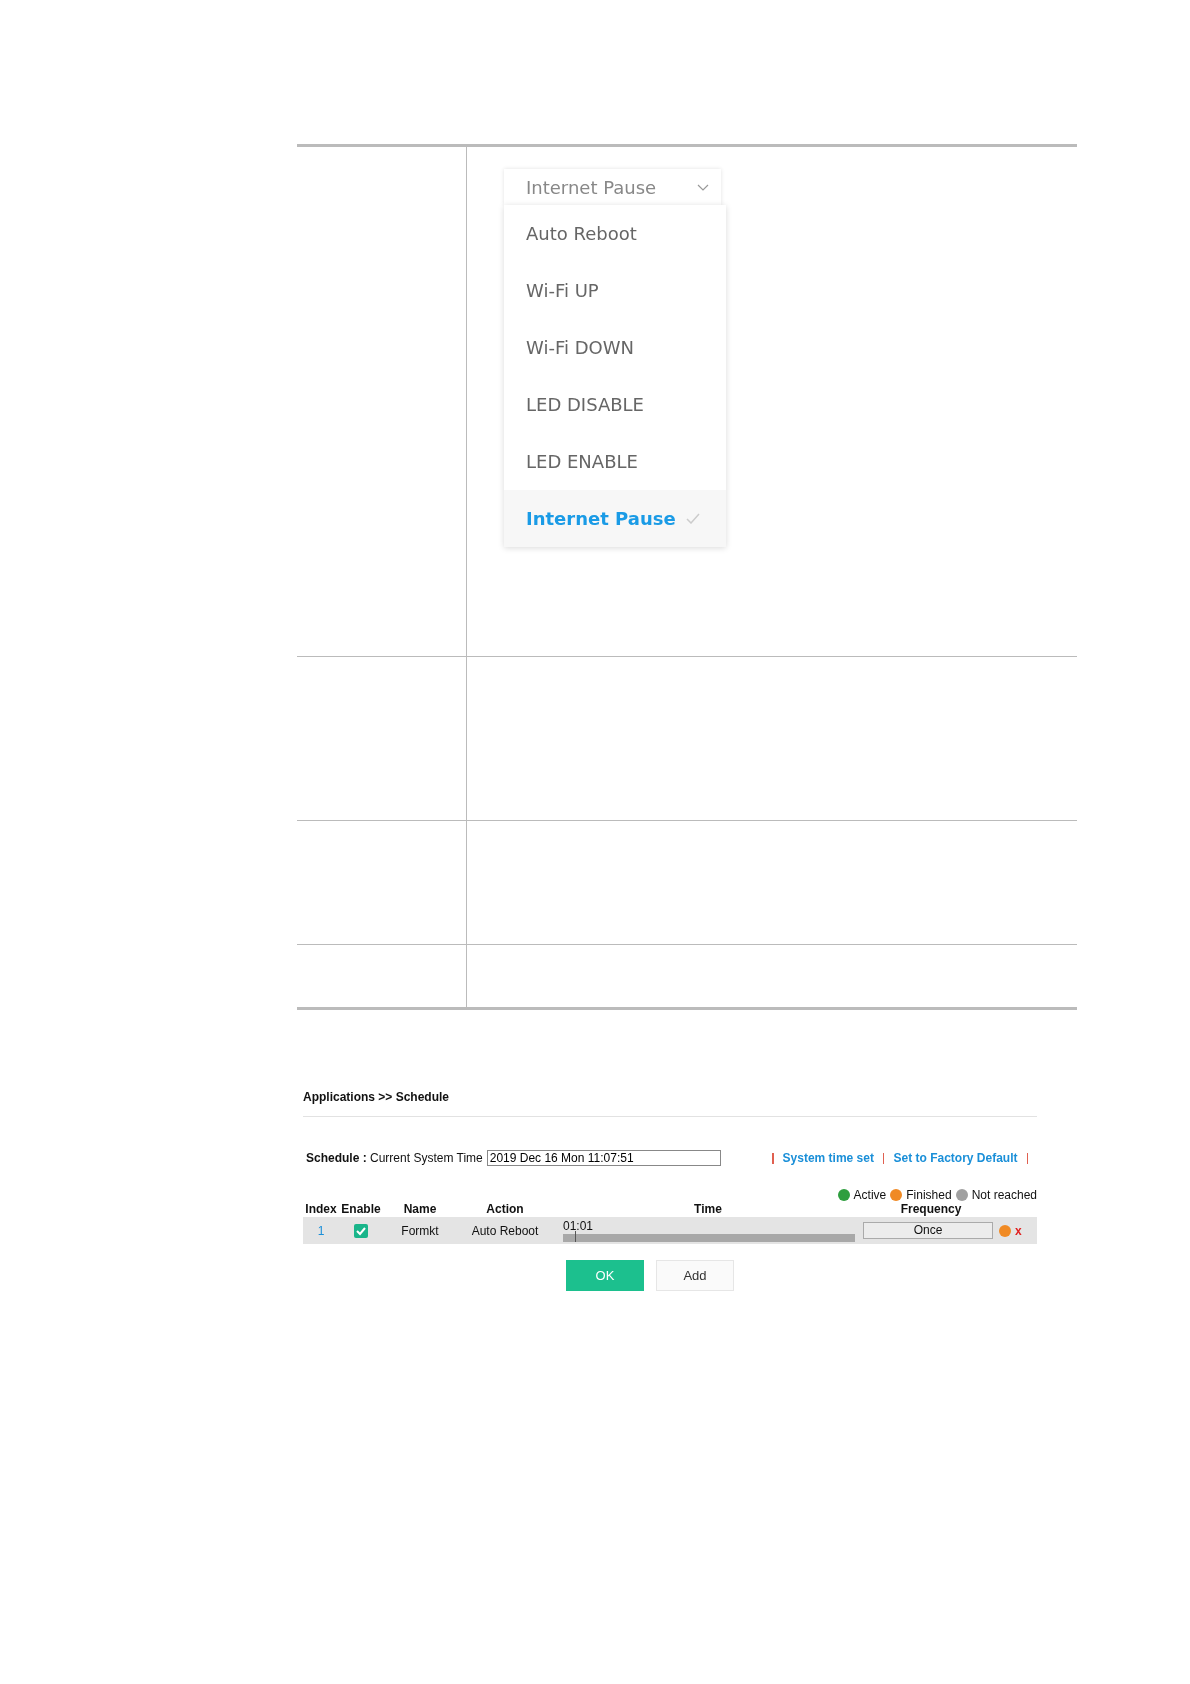  I want to click on time-label: 01:01, so click(578, 1226).